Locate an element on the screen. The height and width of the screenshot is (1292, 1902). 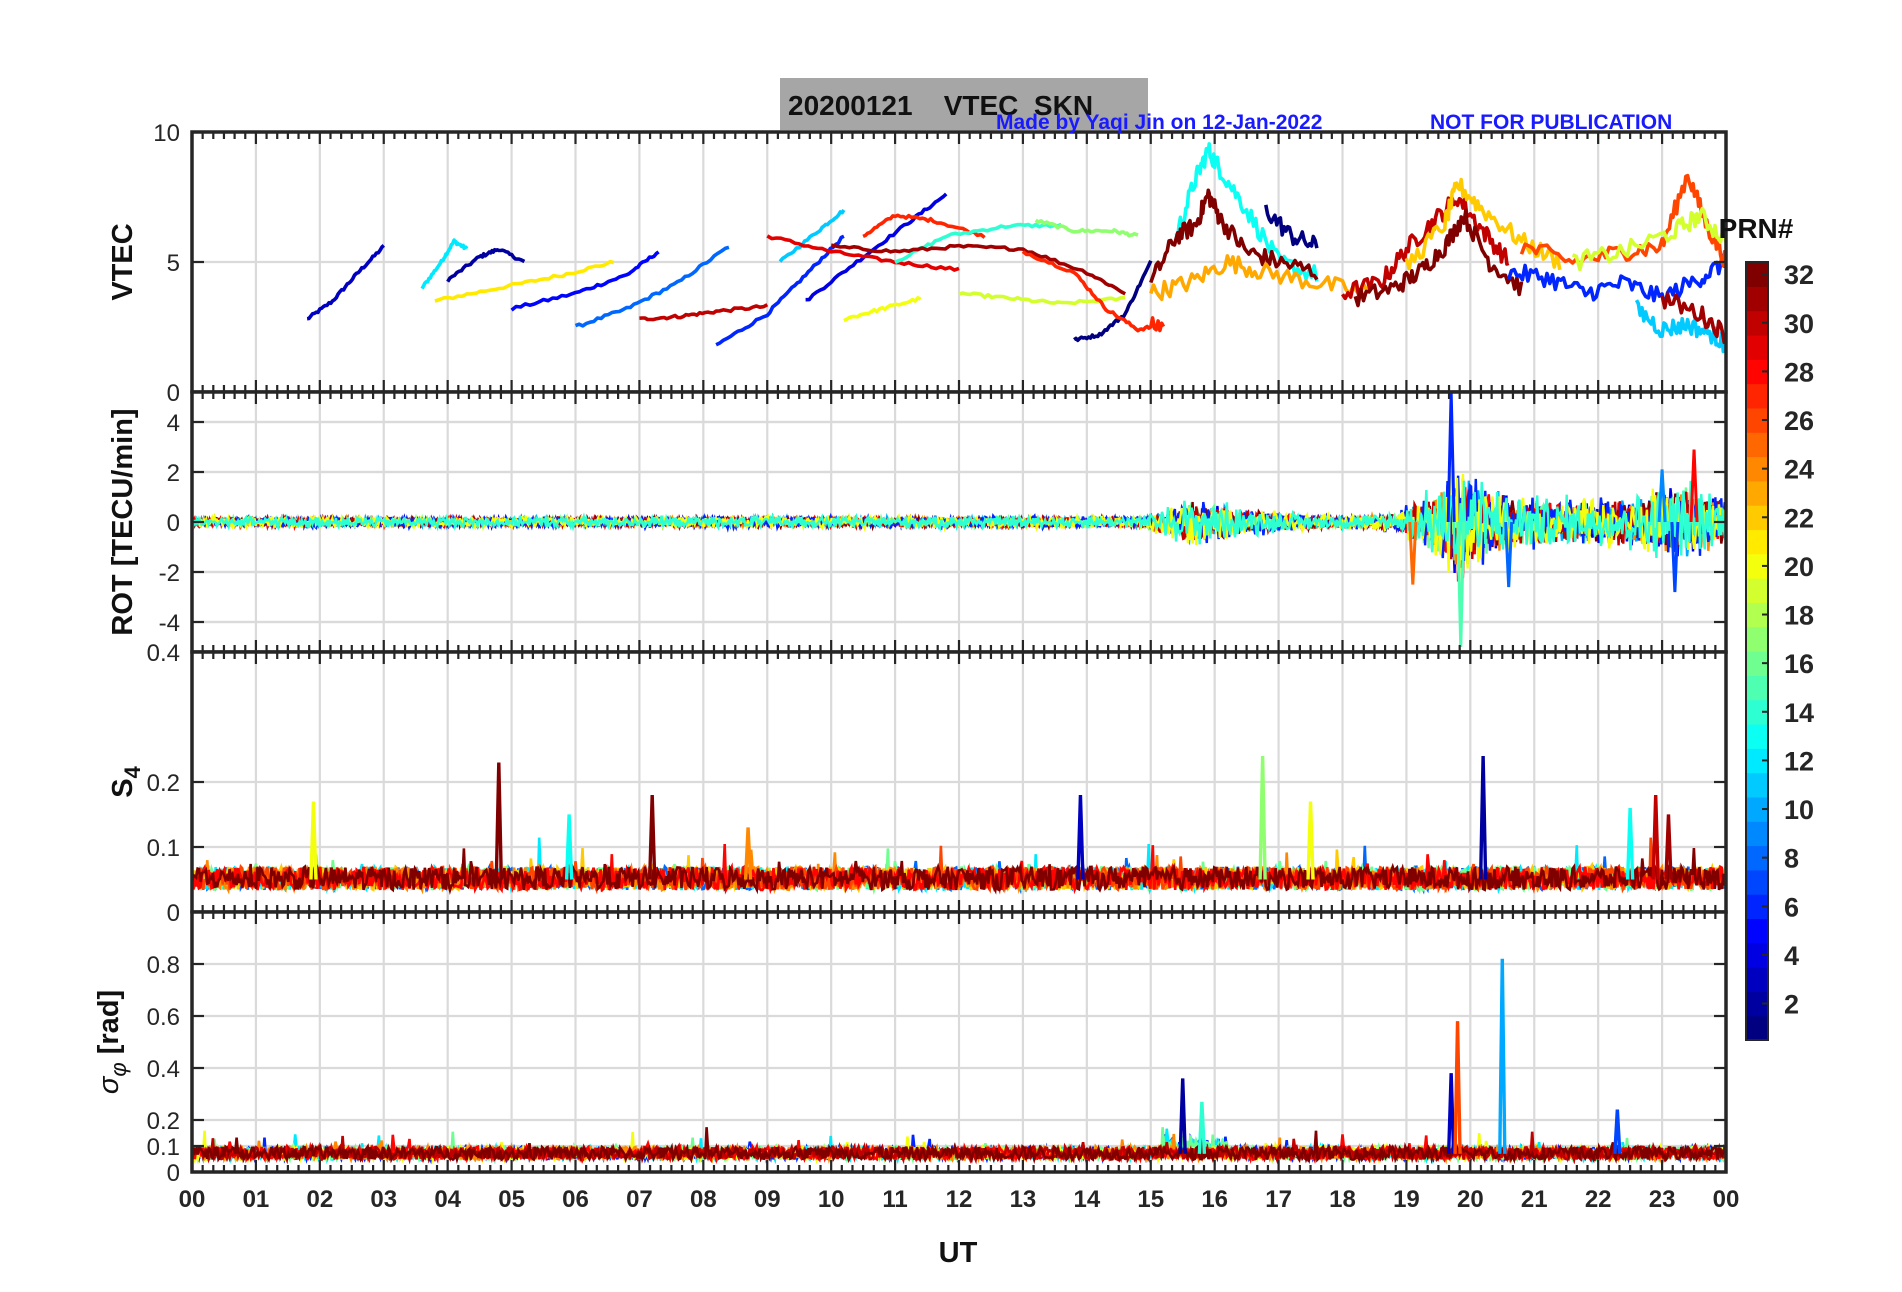
colorbar-tick-label: 26 is located at coordinates (1799, 421).